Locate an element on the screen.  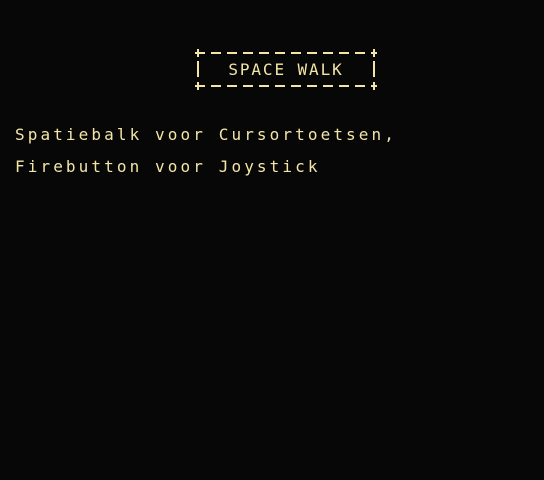
game-title: SPACE WALK is located at coordinates (286, 69).